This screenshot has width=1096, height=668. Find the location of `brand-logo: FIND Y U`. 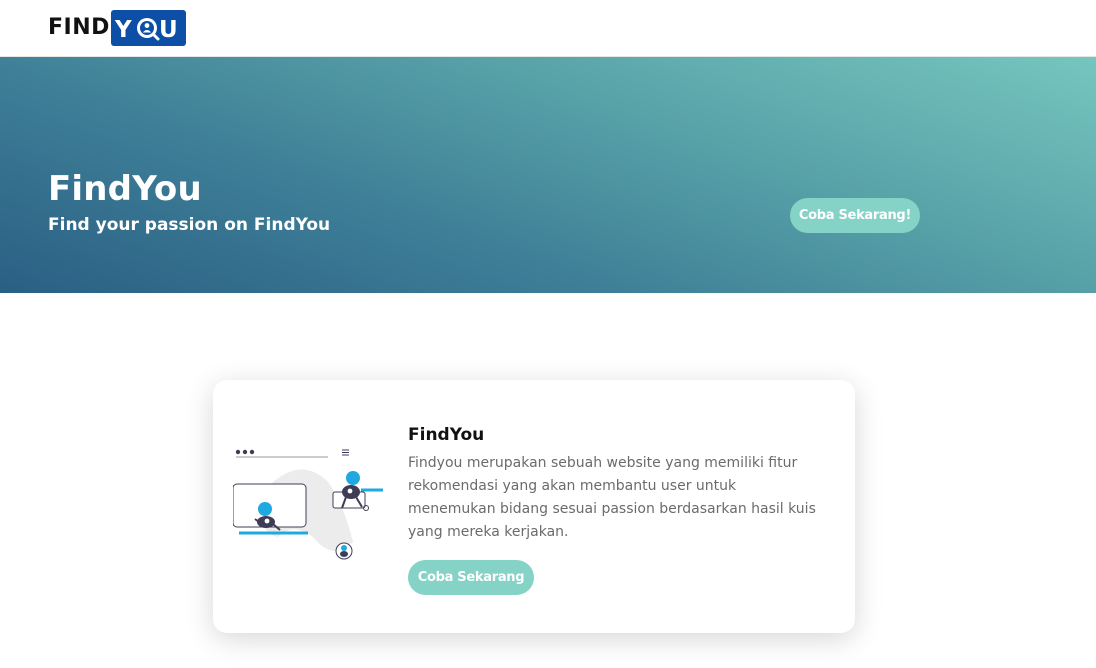

brand-logo: FIND Y U is located at coordinates (117, 28).